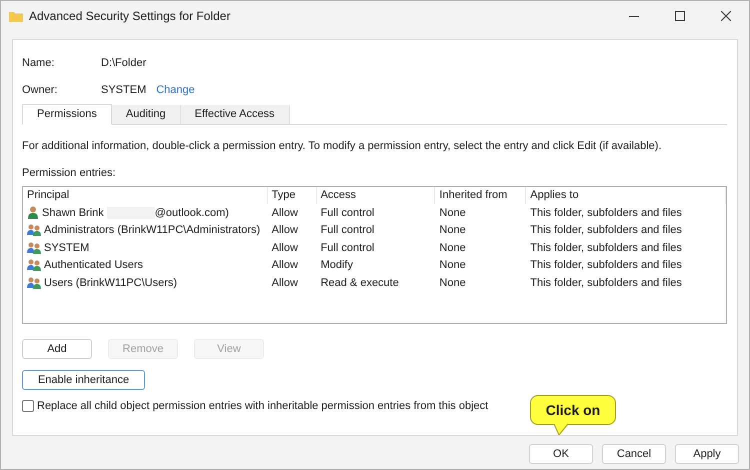 The image size is (750, 470). I want to click on principal-cell-text: @outlook.com), so click(191, 213).